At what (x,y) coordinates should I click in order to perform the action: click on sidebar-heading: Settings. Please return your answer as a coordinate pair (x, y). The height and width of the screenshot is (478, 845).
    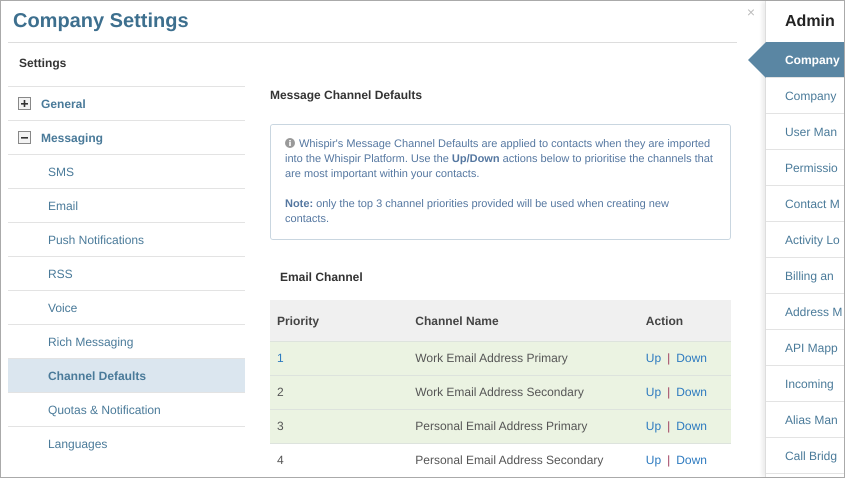
    Looking at the image, I should click on (43, 63).